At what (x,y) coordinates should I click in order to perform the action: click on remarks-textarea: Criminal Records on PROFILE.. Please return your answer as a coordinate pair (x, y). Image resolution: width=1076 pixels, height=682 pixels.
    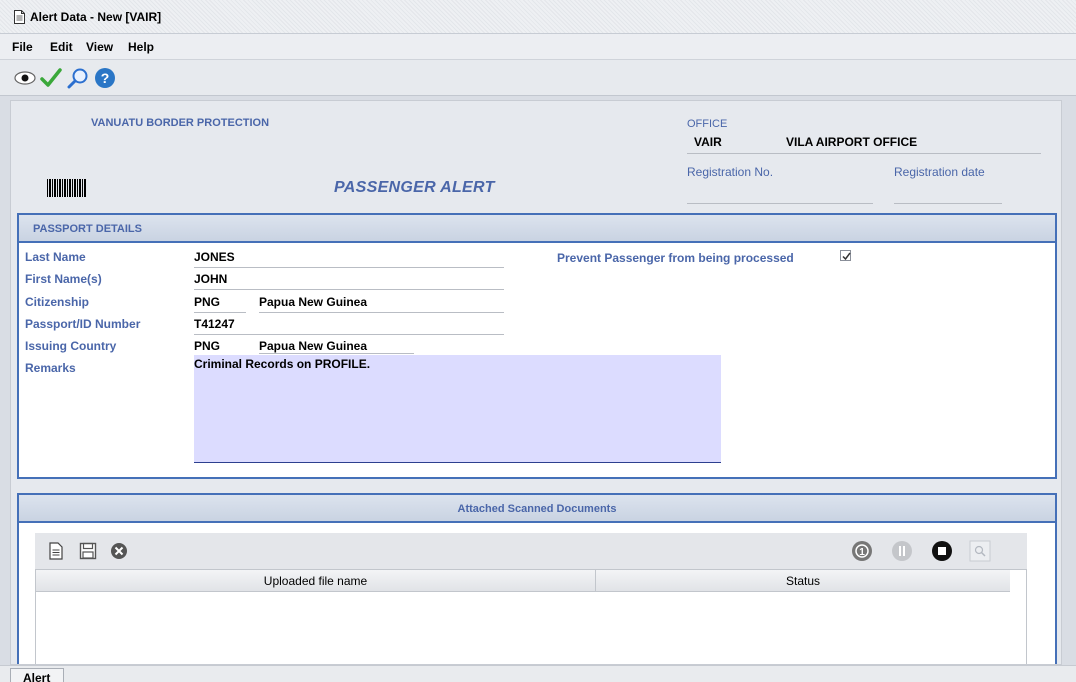
    Looking at the image, I should click on (457, 409).